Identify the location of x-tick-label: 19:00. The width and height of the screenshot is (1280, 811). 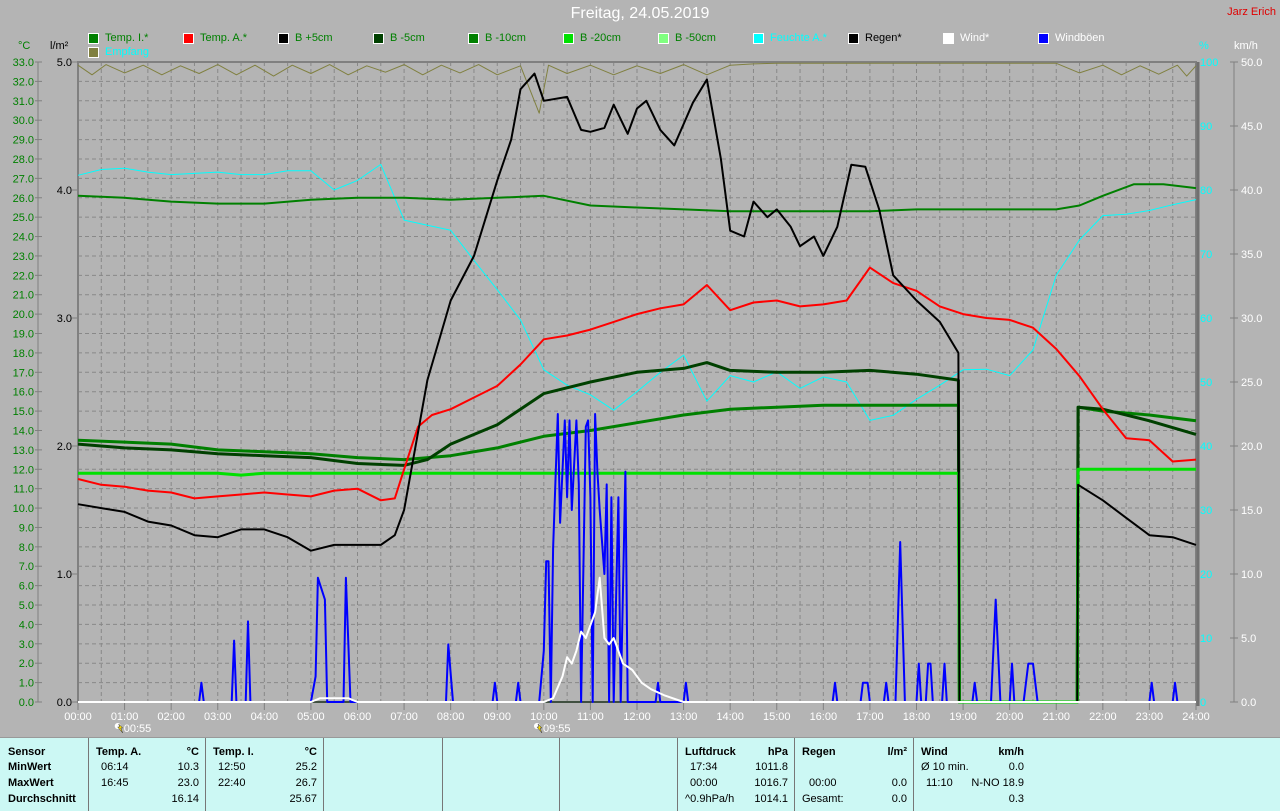
(963, 717).